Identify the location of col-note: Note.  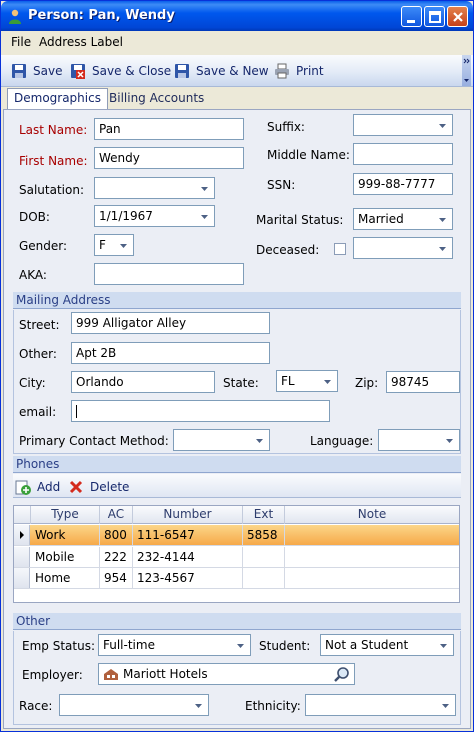
(372, 515).